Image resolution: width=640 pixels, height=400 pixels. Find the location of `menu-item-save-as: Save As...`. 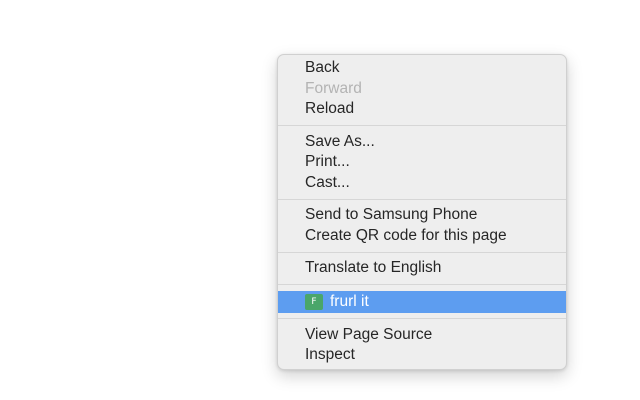

menu-item-save-as: Save As... is located at coordinates (422, 142).